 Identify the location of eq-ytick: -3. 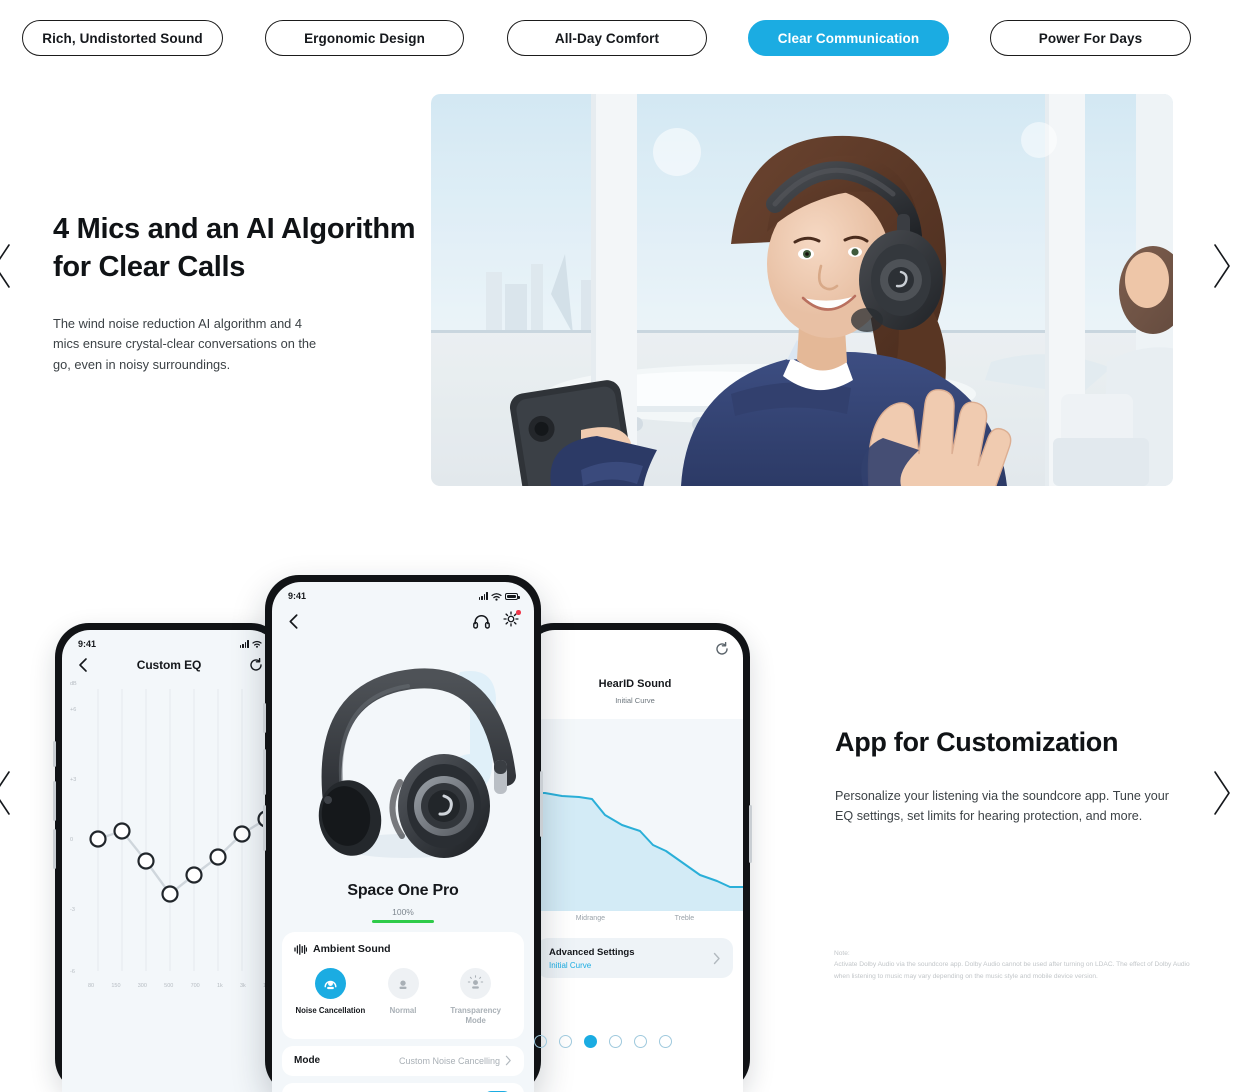
(72, 910).